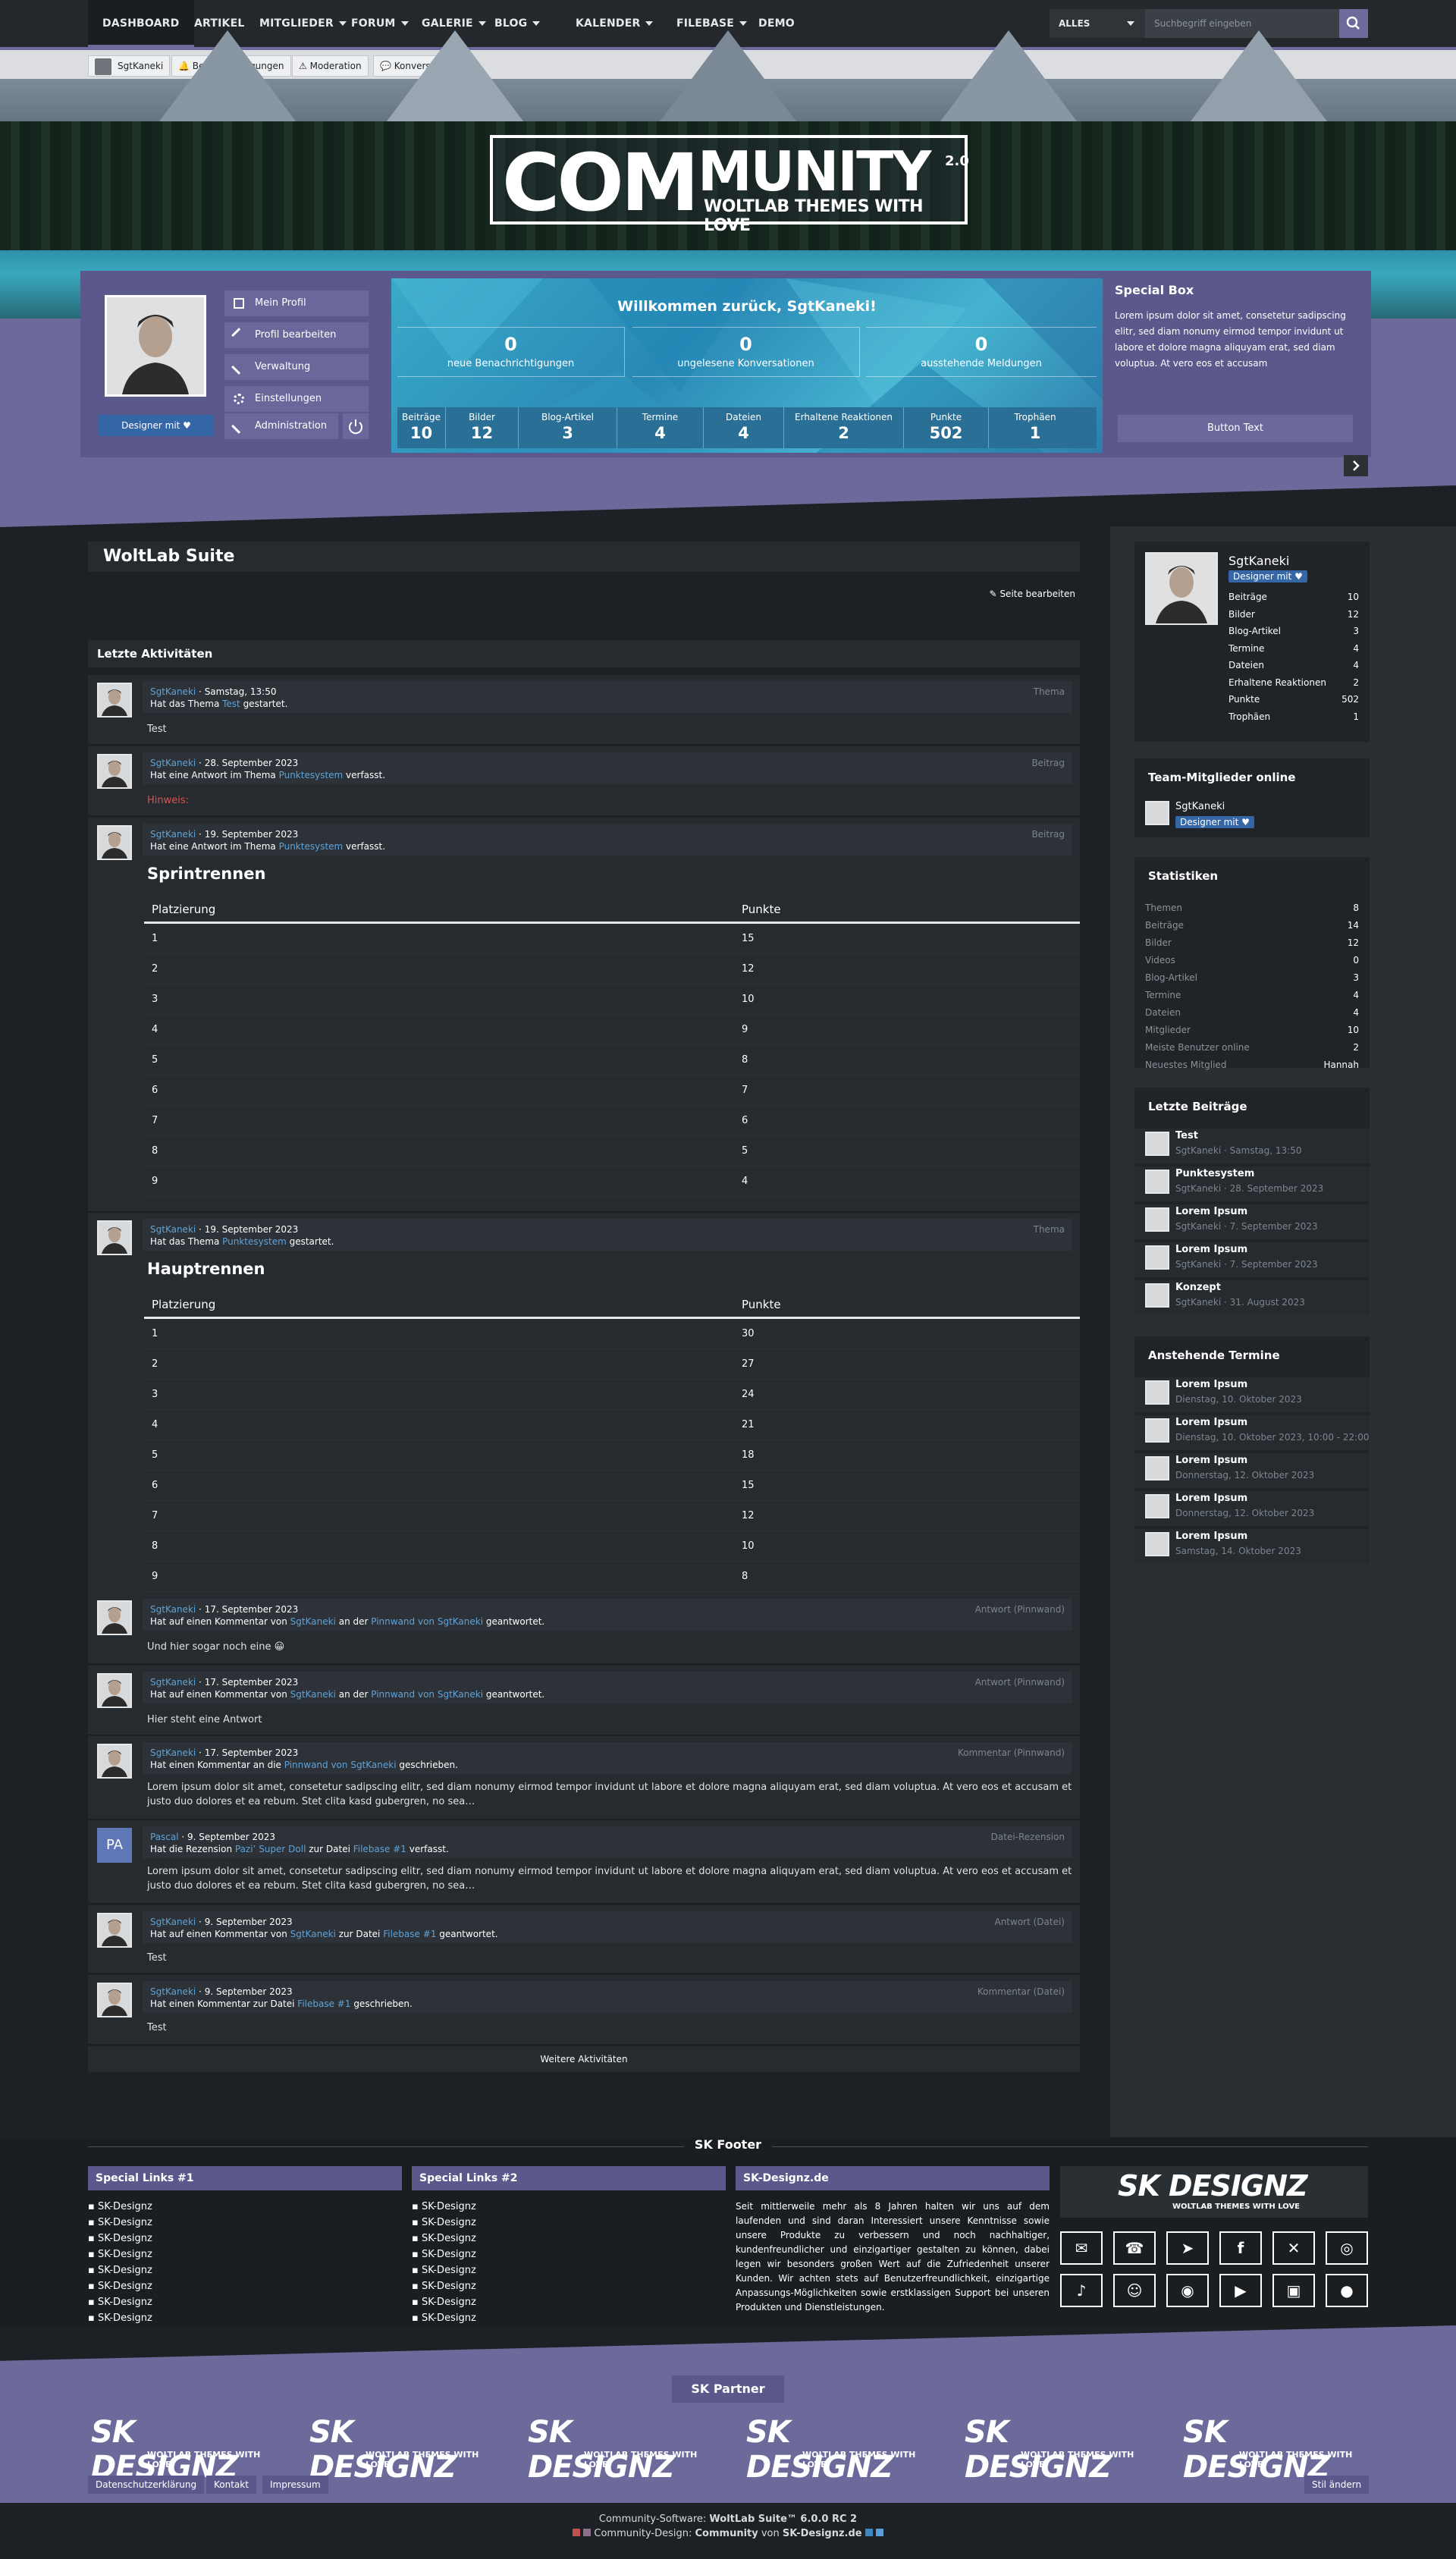 The width and height of the screenshot is (1456, 2559). Describe the element at coordinates (1252, 1546) in the screenshot. I see `list-item: Lorem Ipsum Samstag, 14. Oktober 2023` at that location.